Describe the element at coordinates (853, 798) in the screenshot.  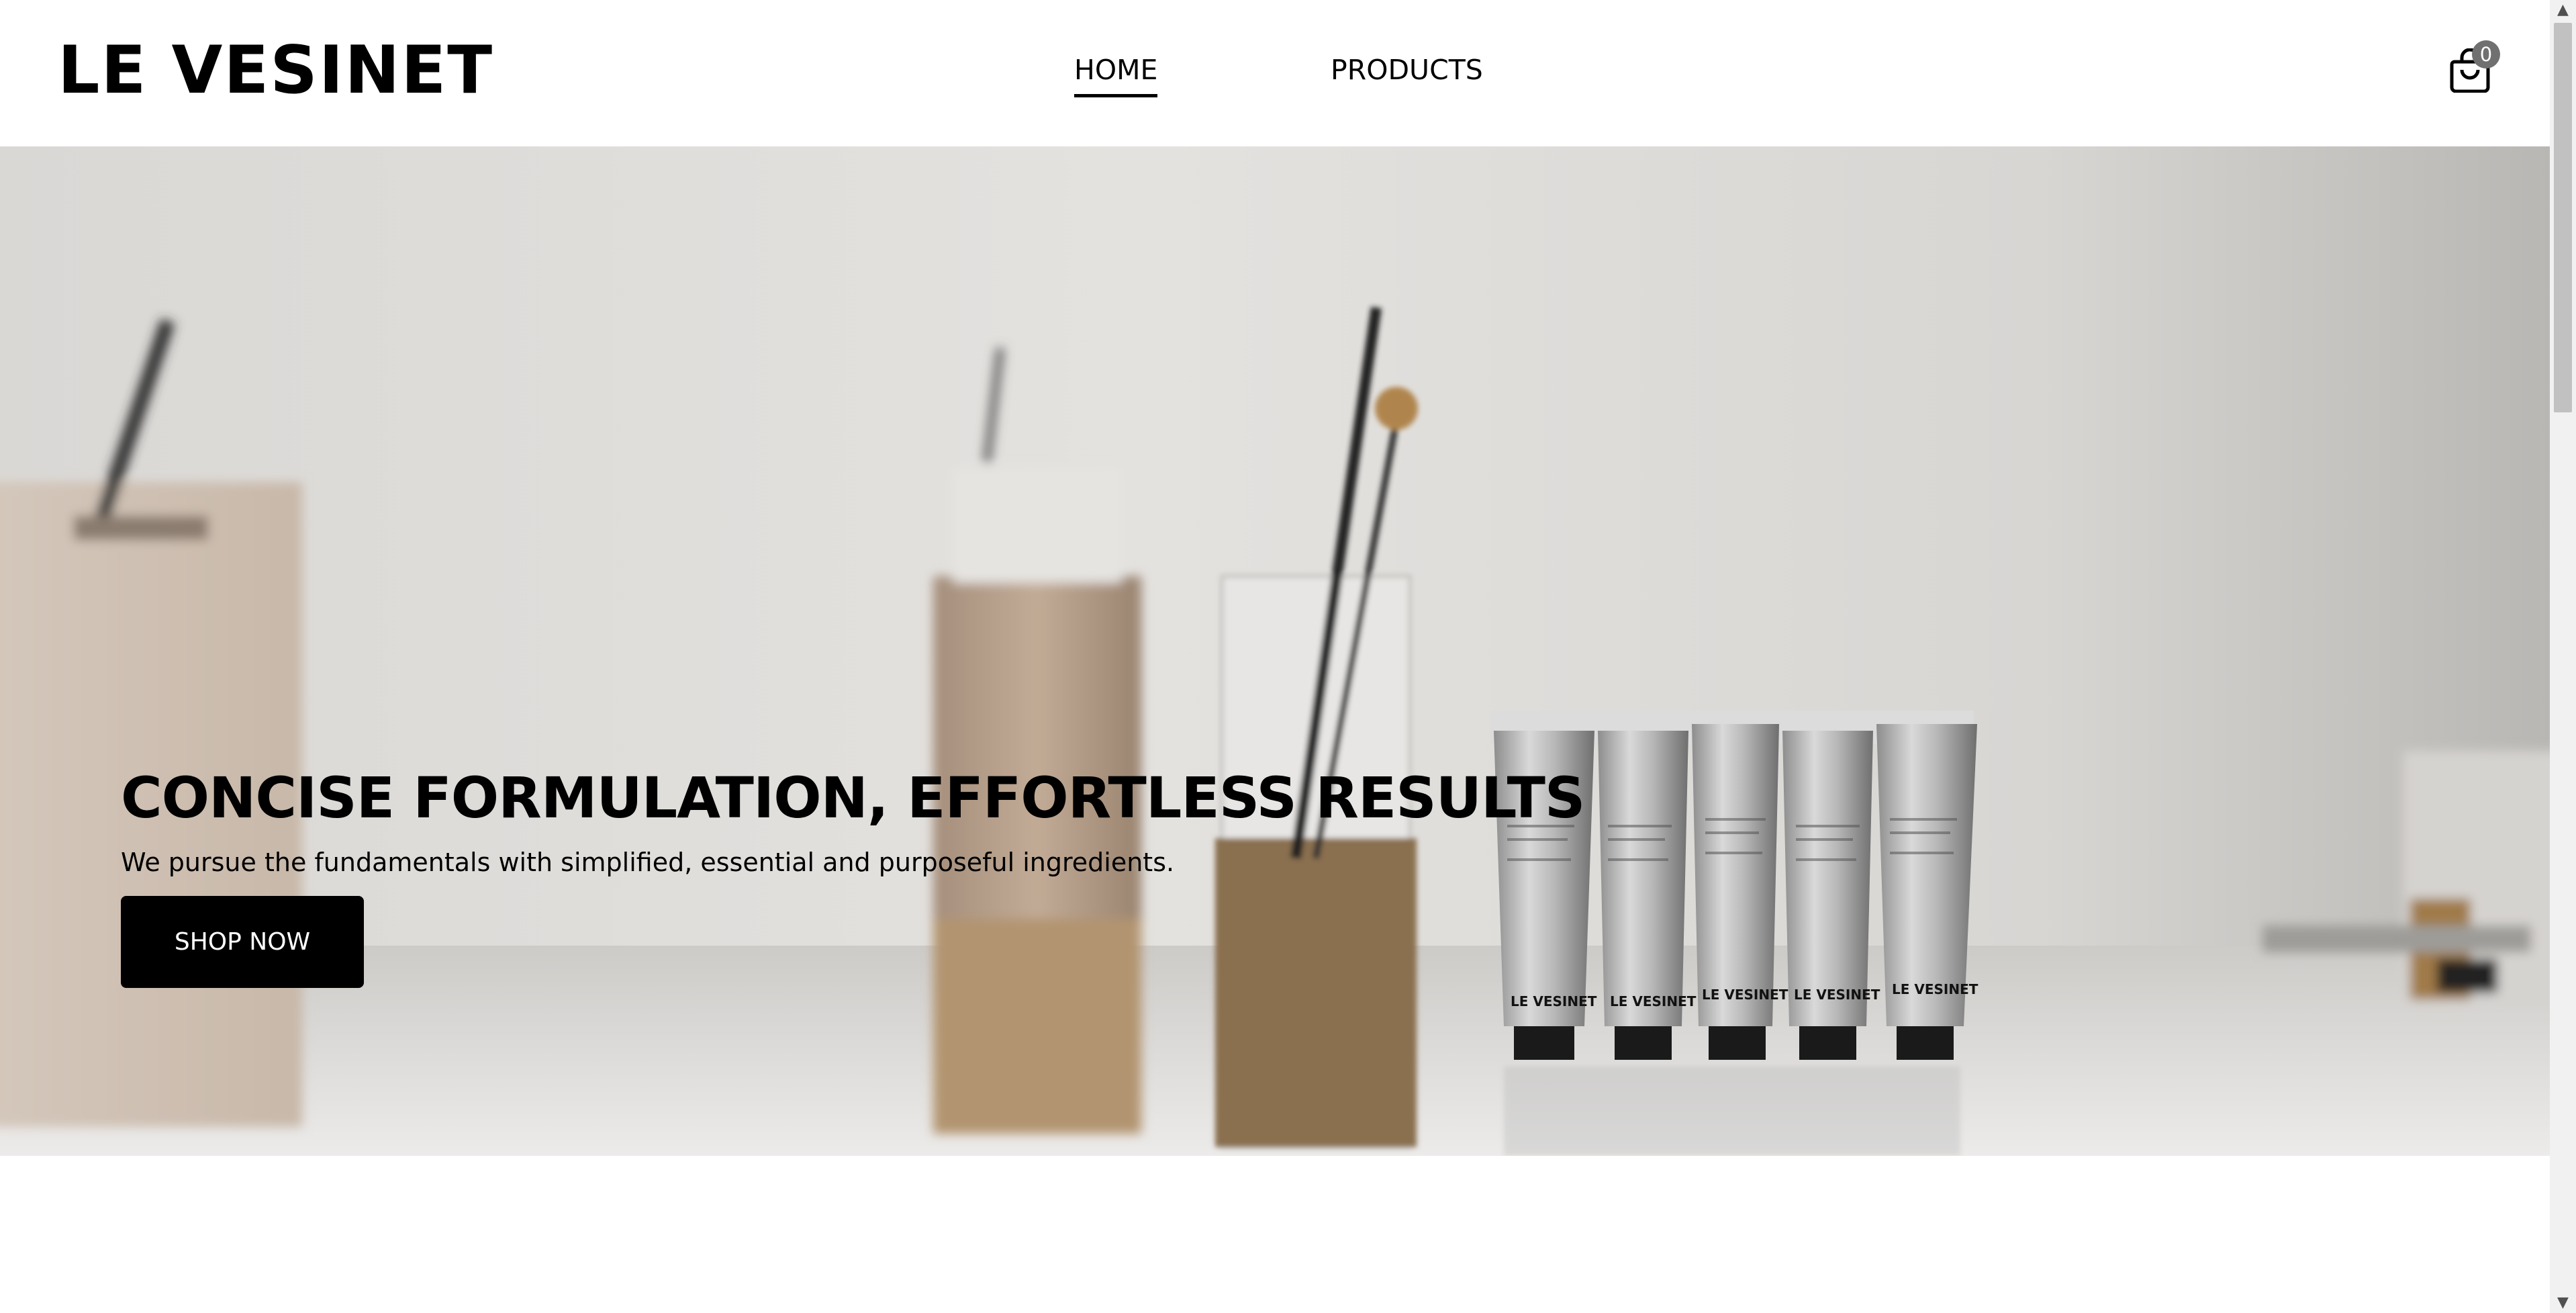
I see `hero-title: CONCISE FORMULATION, EFFORTLESS RESULTS` at that location.